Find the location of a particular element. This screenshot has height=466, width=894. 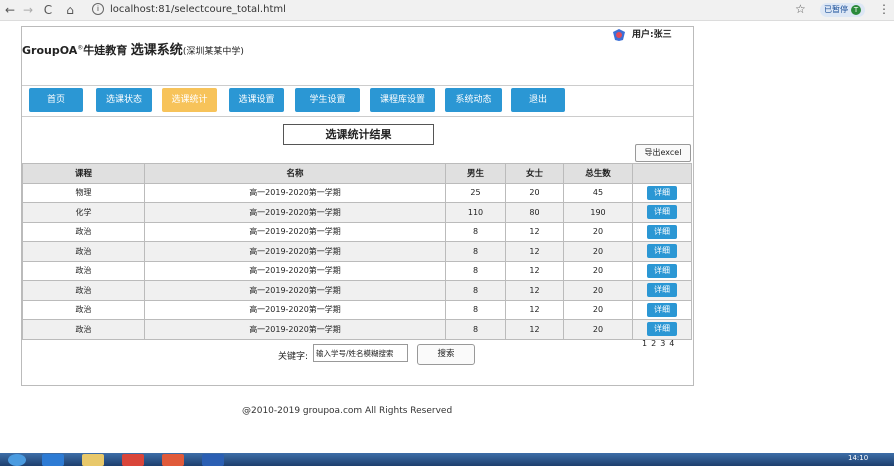

col-action is located at coordinates (662, 173).